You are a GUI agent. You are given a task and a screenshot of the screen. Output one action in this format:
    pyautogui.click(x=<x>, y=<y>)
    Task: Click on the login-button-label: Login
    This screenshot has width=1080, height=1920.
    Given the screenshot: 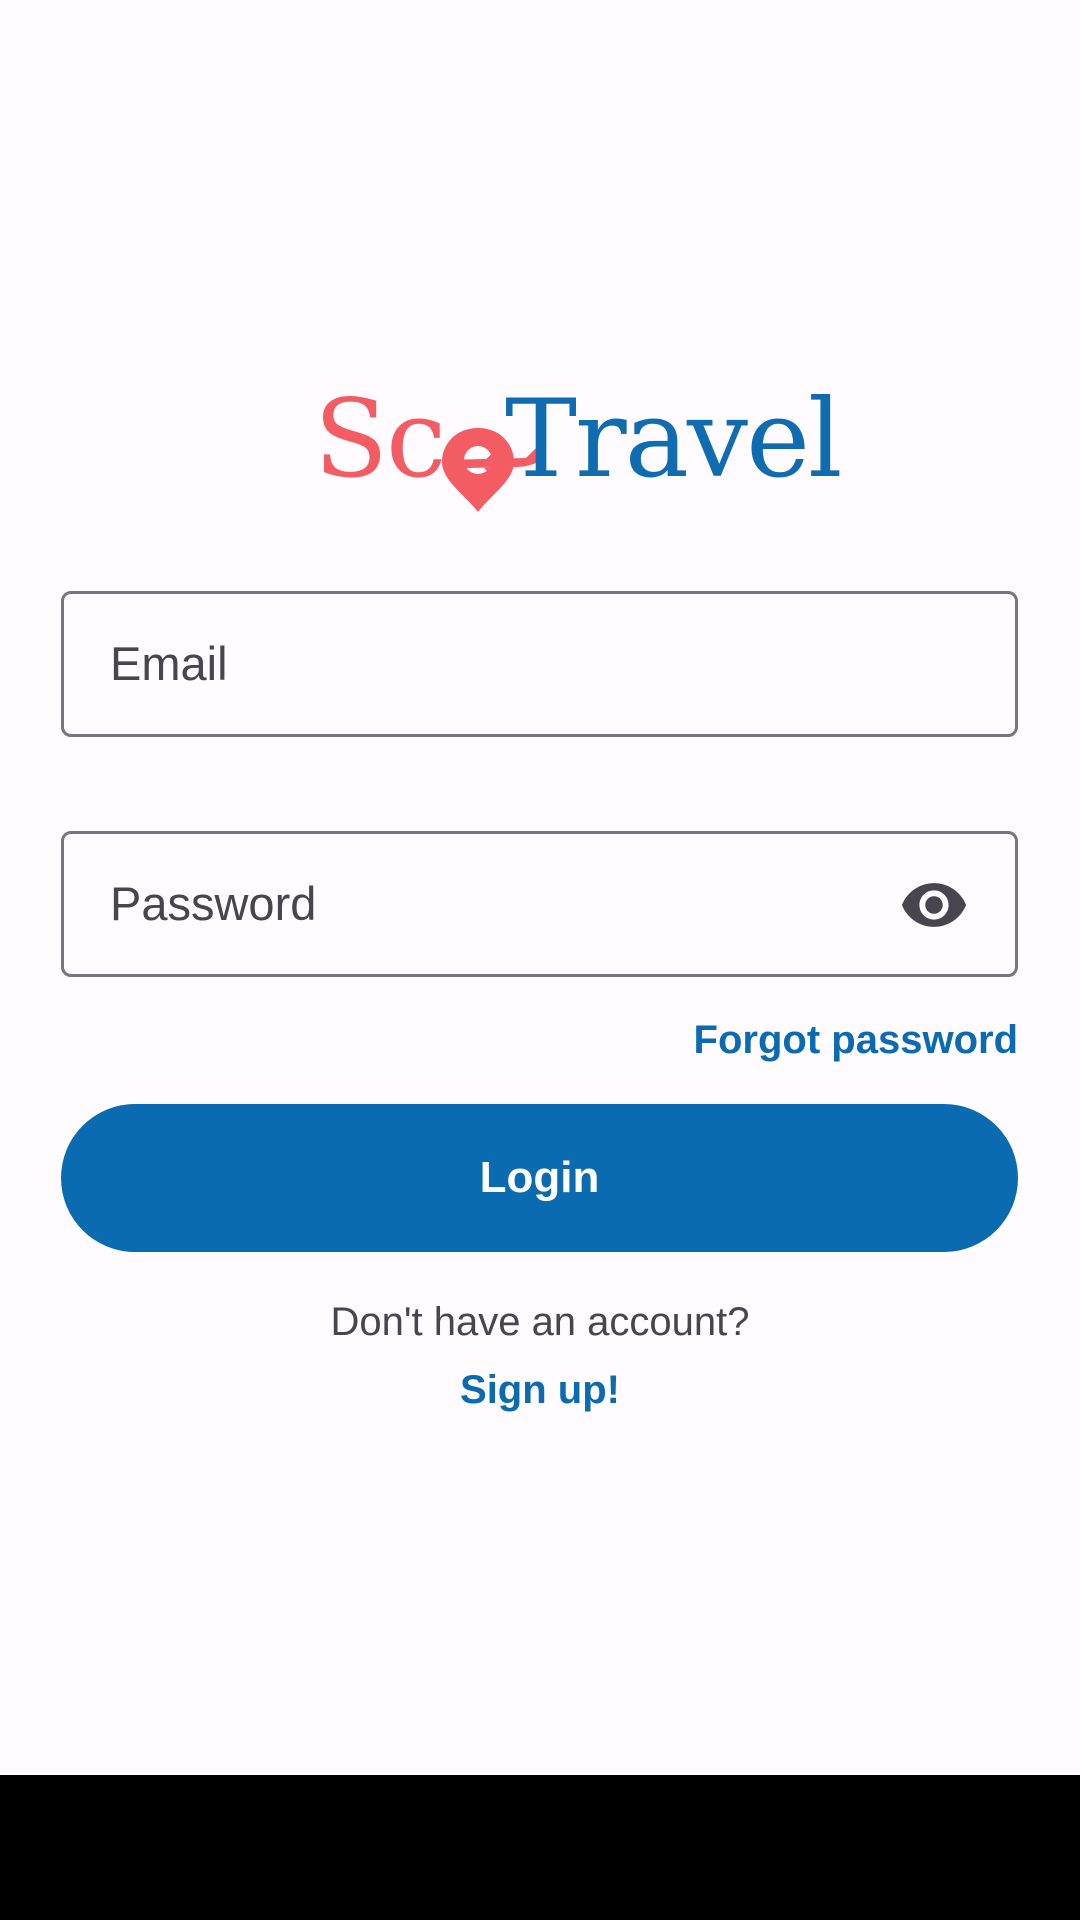 What is the action you would take?
    pyautogui.click(x=539, y=1177)
    